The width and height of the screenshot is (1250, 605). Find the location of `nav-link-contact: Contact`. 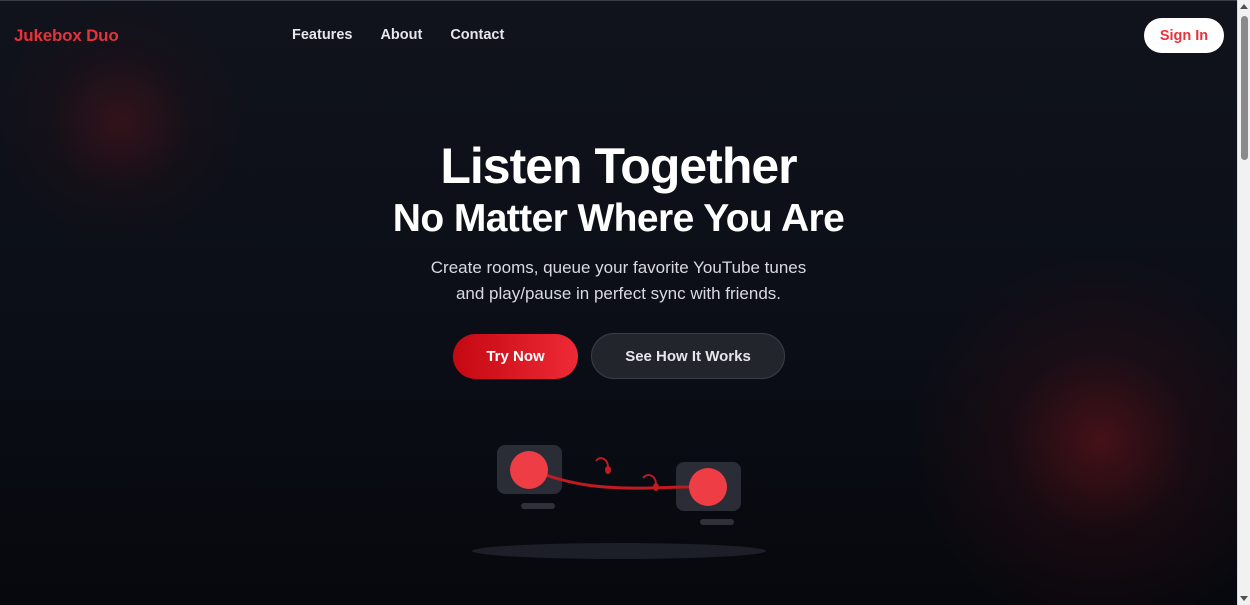

nav-link-contact: Contact is located at coordinates (477, 35).